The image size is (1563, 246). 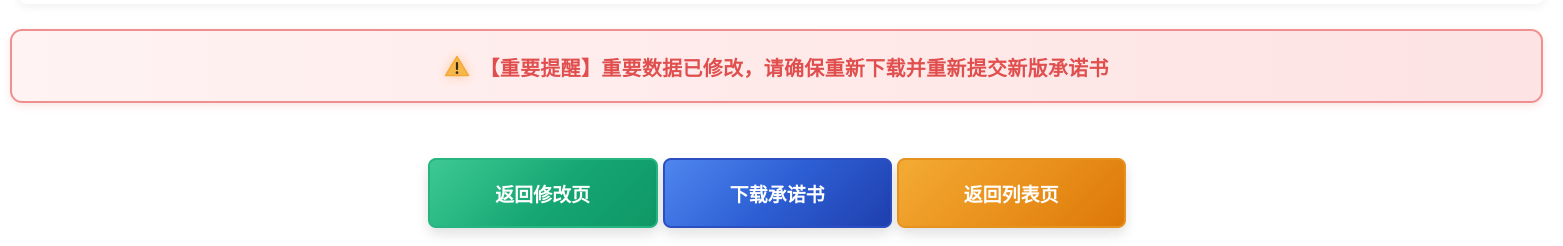 What do you see at coordinates (794, 67) in the screenshot?
I see `alert-message: 【重要提醒】重要数据已修改，请确保重新下载并重新提交新版承诺书` at bounding box center [794, 67].